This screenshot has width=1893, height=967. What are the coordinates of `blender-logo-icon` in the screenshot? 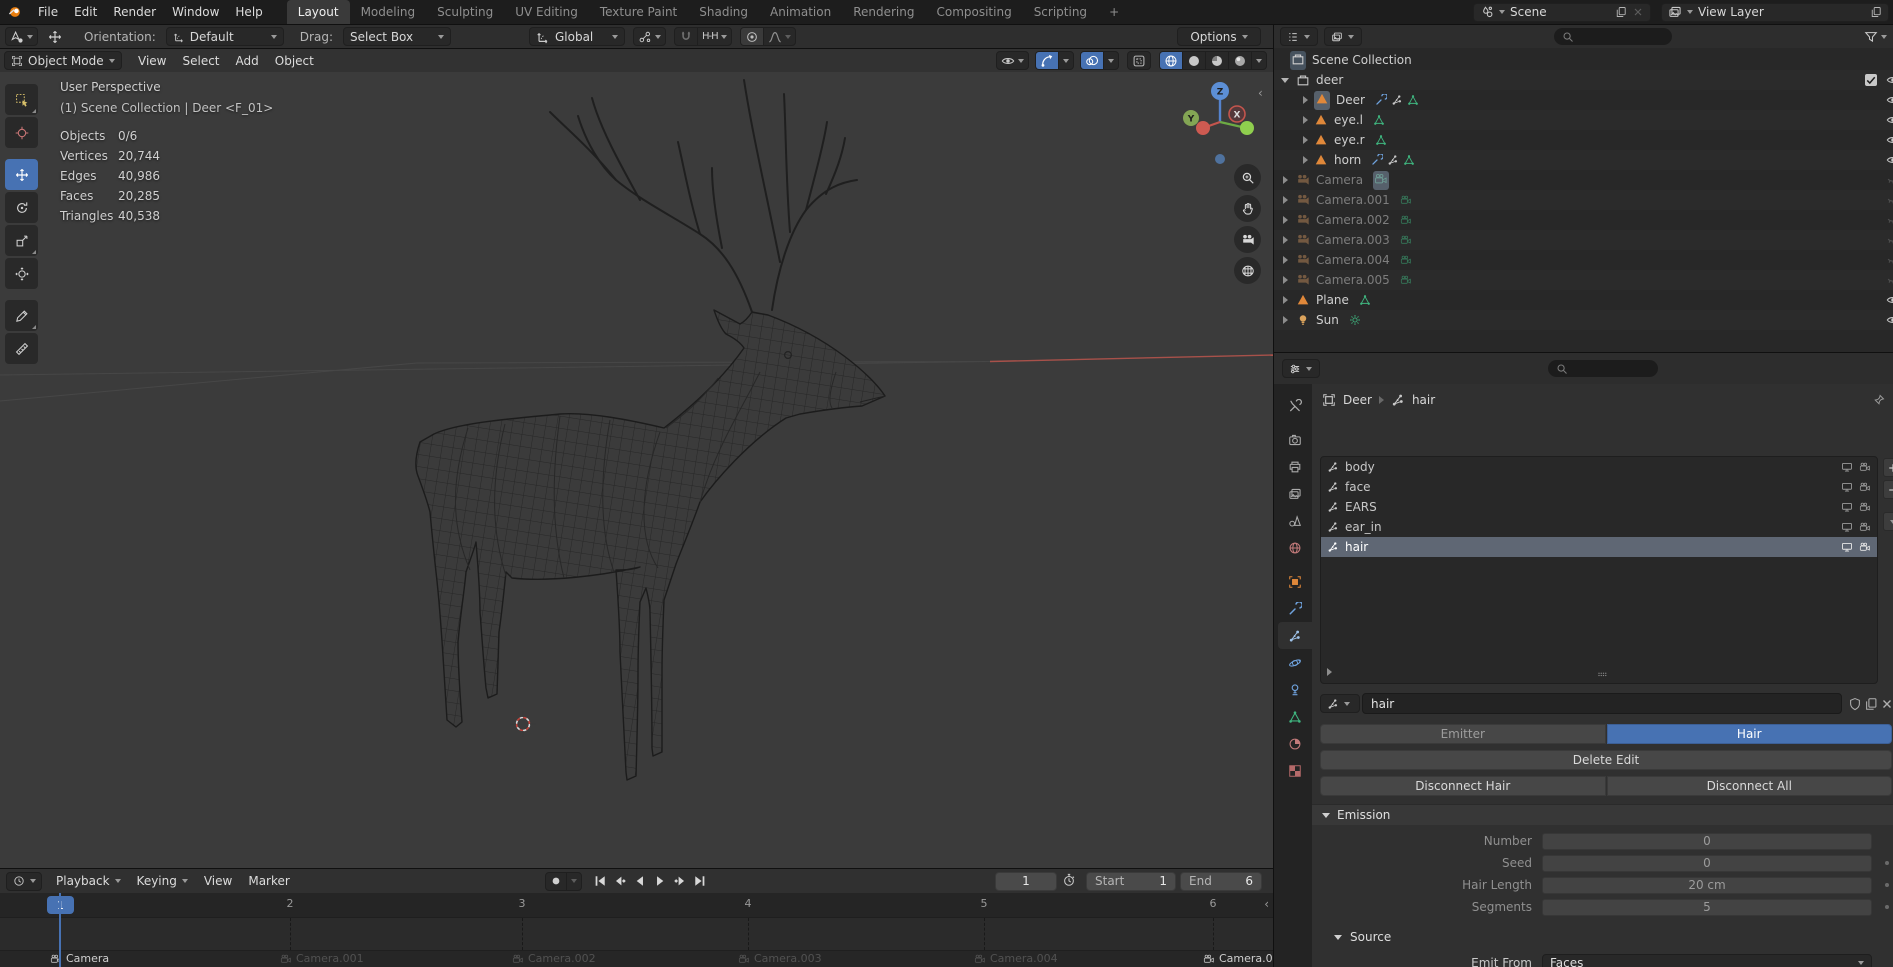 It's located at (15, 12).